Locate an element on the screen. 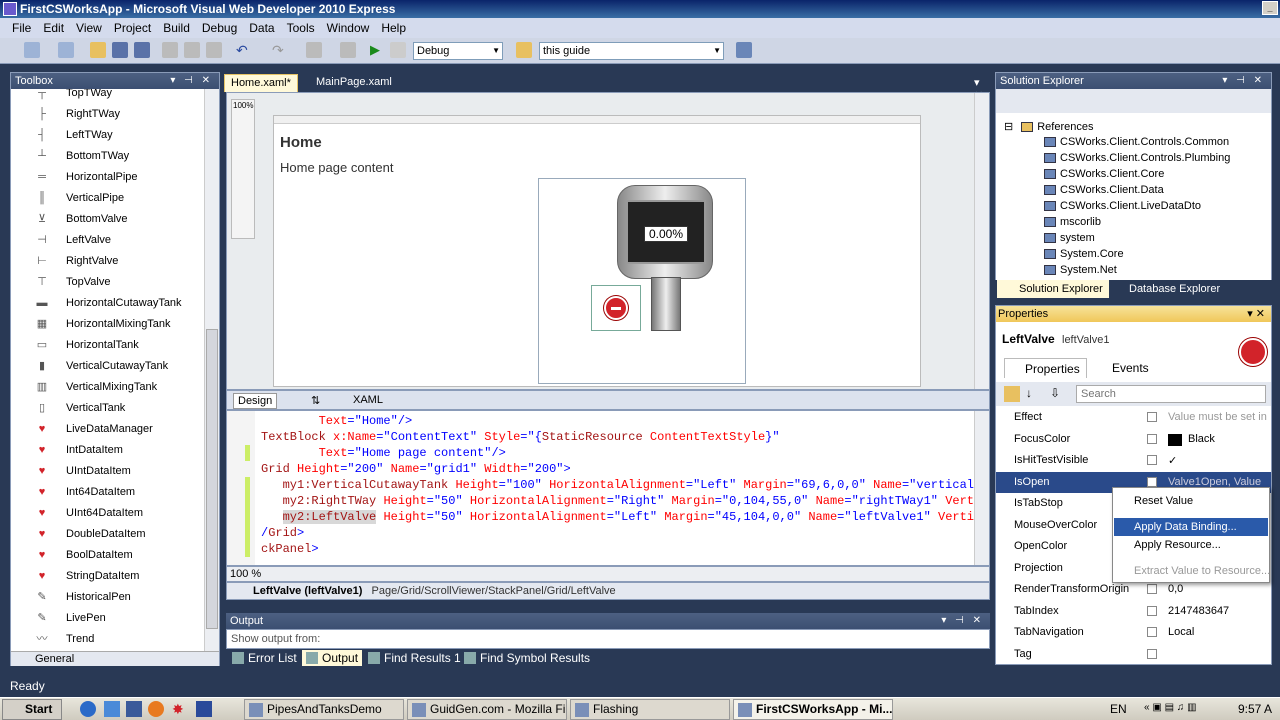 The height and width of the screenshot is (720, 1280). toolbox-item: ♥ StringDataItem is located at coordinates (87, 576).